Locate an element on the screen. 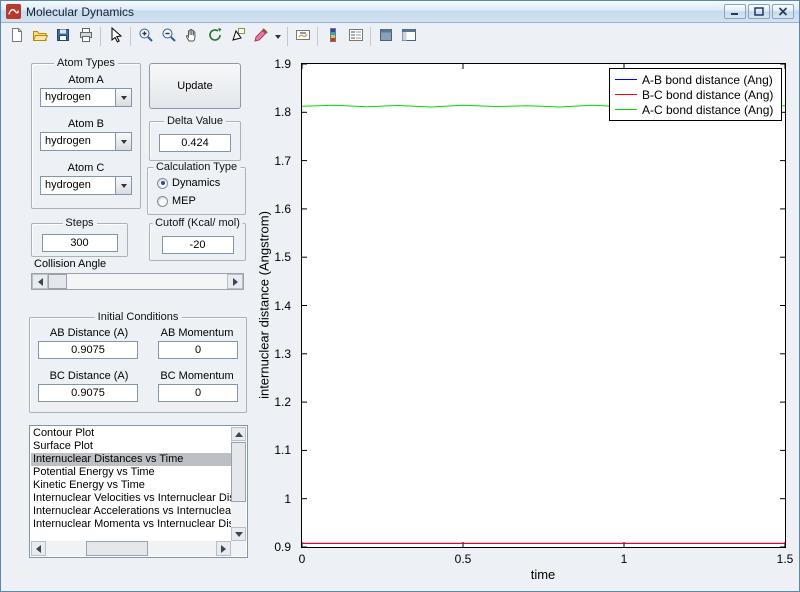 This screenshot has width=800, height=592. link-plots-icon is located at coordinates (303, 36).